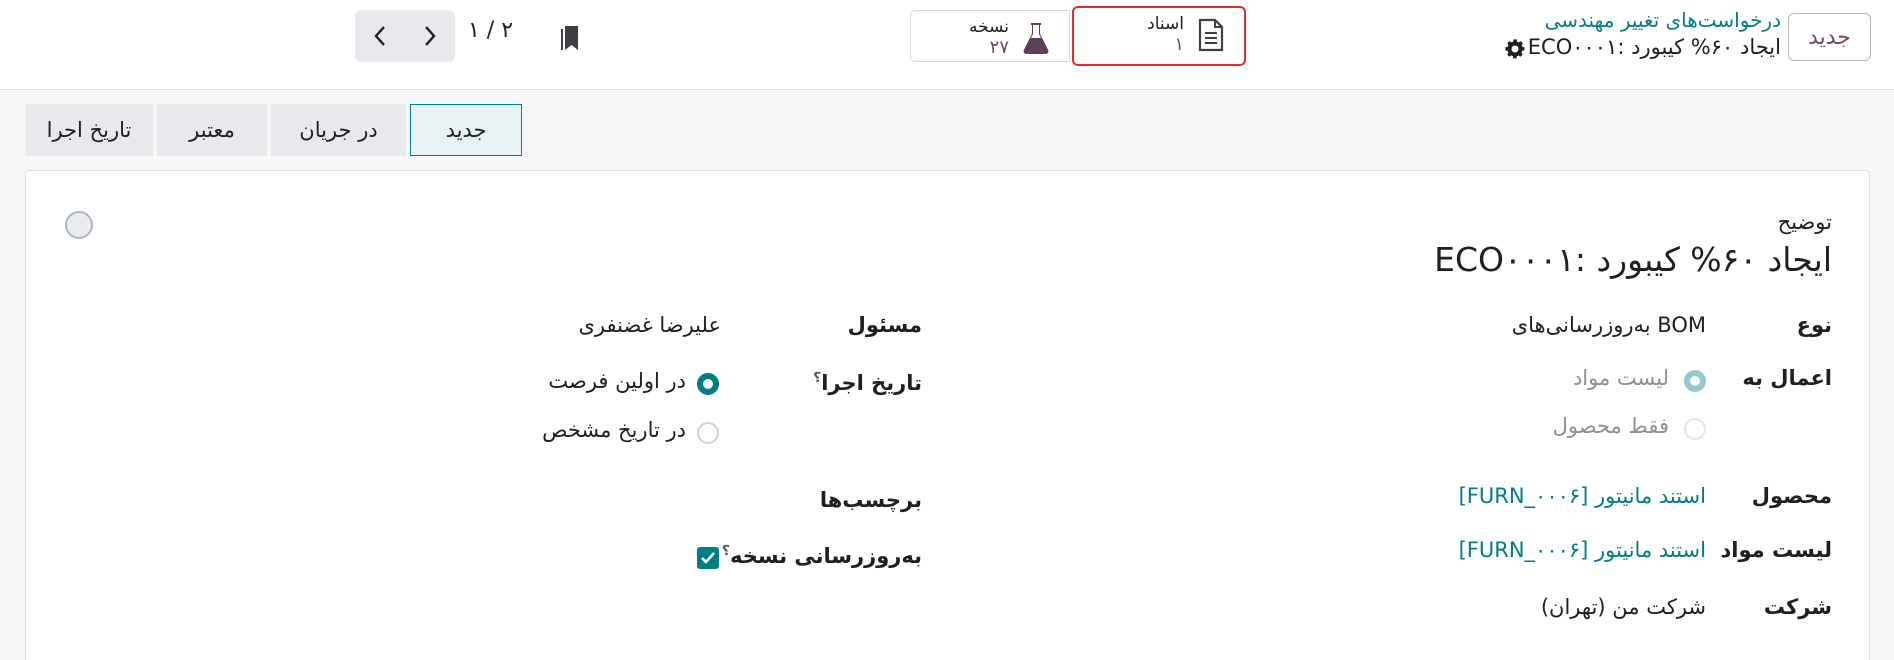 This screenshot has height=660, width=1894. I want to click on breadcrumb-current-record: ECO۰۰۰۱: ایجاد ۶۰% کیبورد, so click(1654, 47).